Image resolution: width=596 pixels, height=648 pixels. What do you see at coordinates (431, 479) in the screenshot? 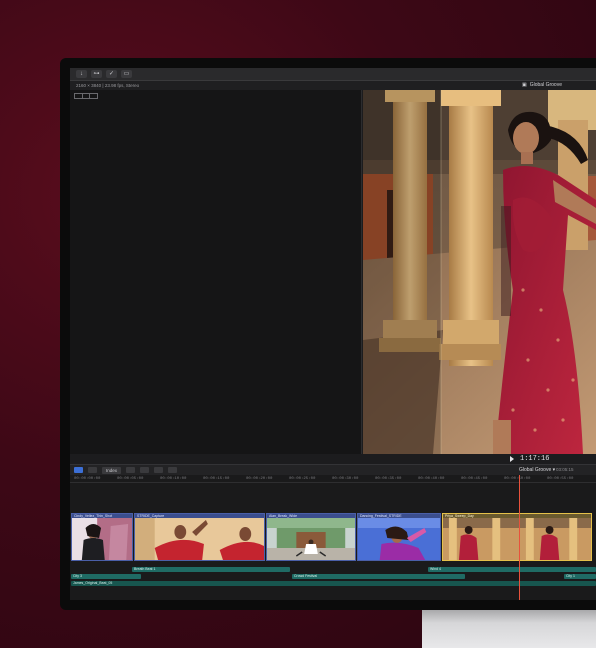
I see `ruler-mark: 00:00:40:00` at bounding box center [431, 479].